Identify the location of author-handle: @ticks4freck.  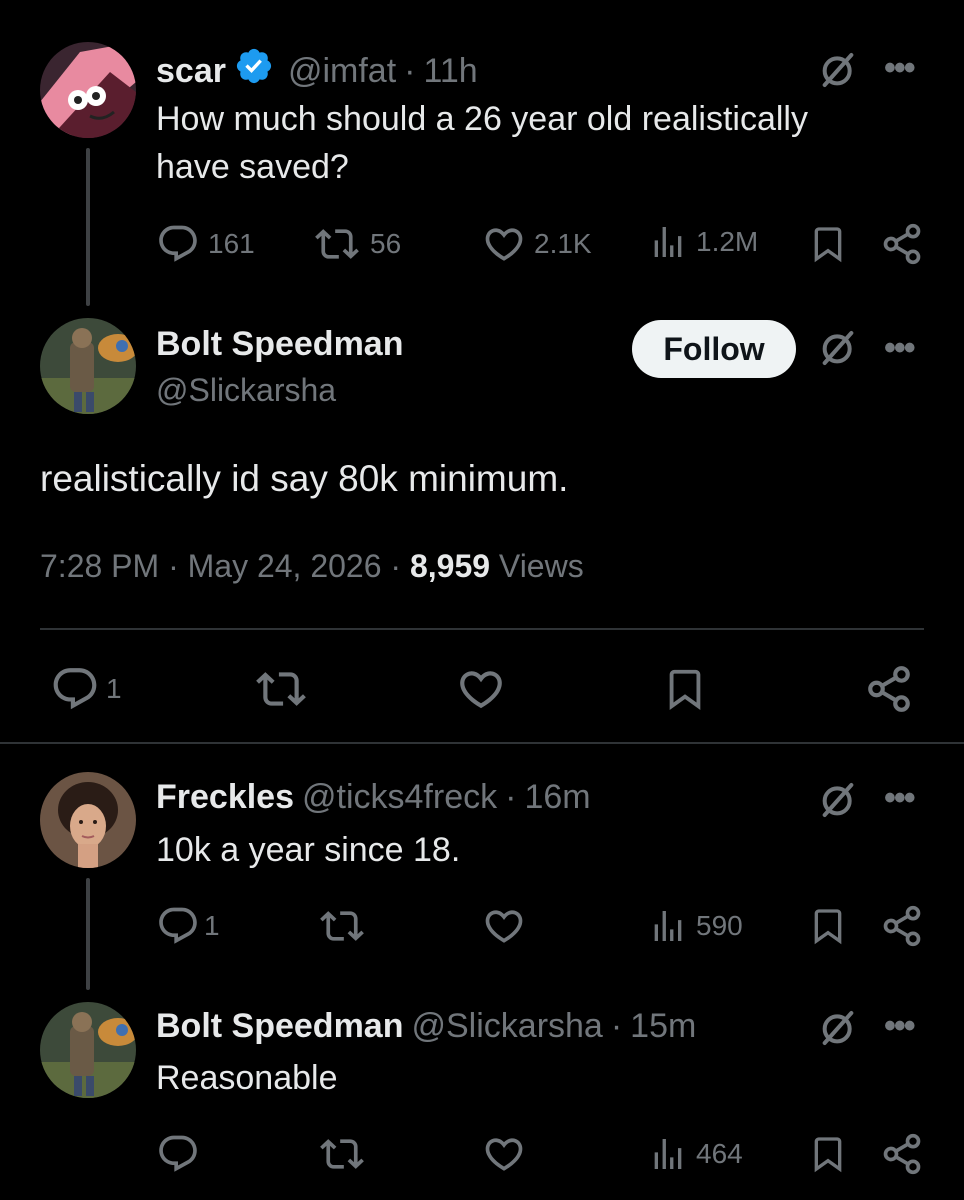
(399, 797).